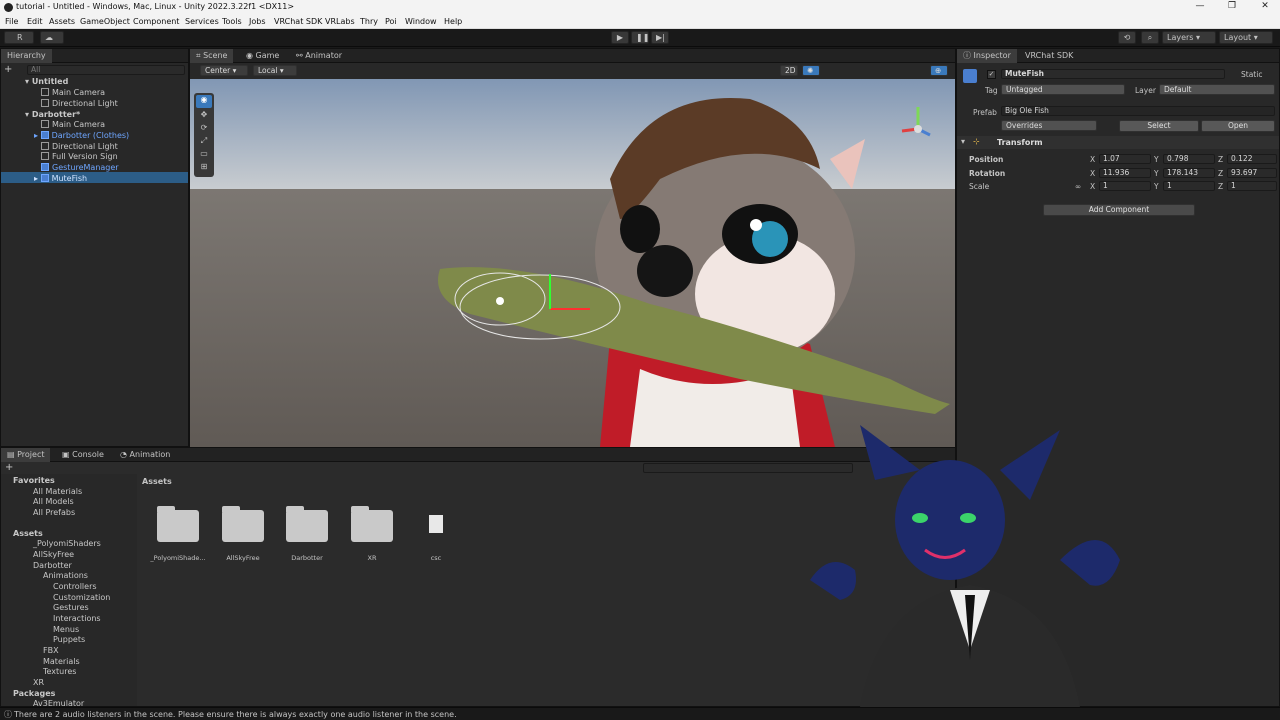  Describe the element at coordinates (75, 586) in the screenshot. I see `tree-controllers: Controllers` at that location.